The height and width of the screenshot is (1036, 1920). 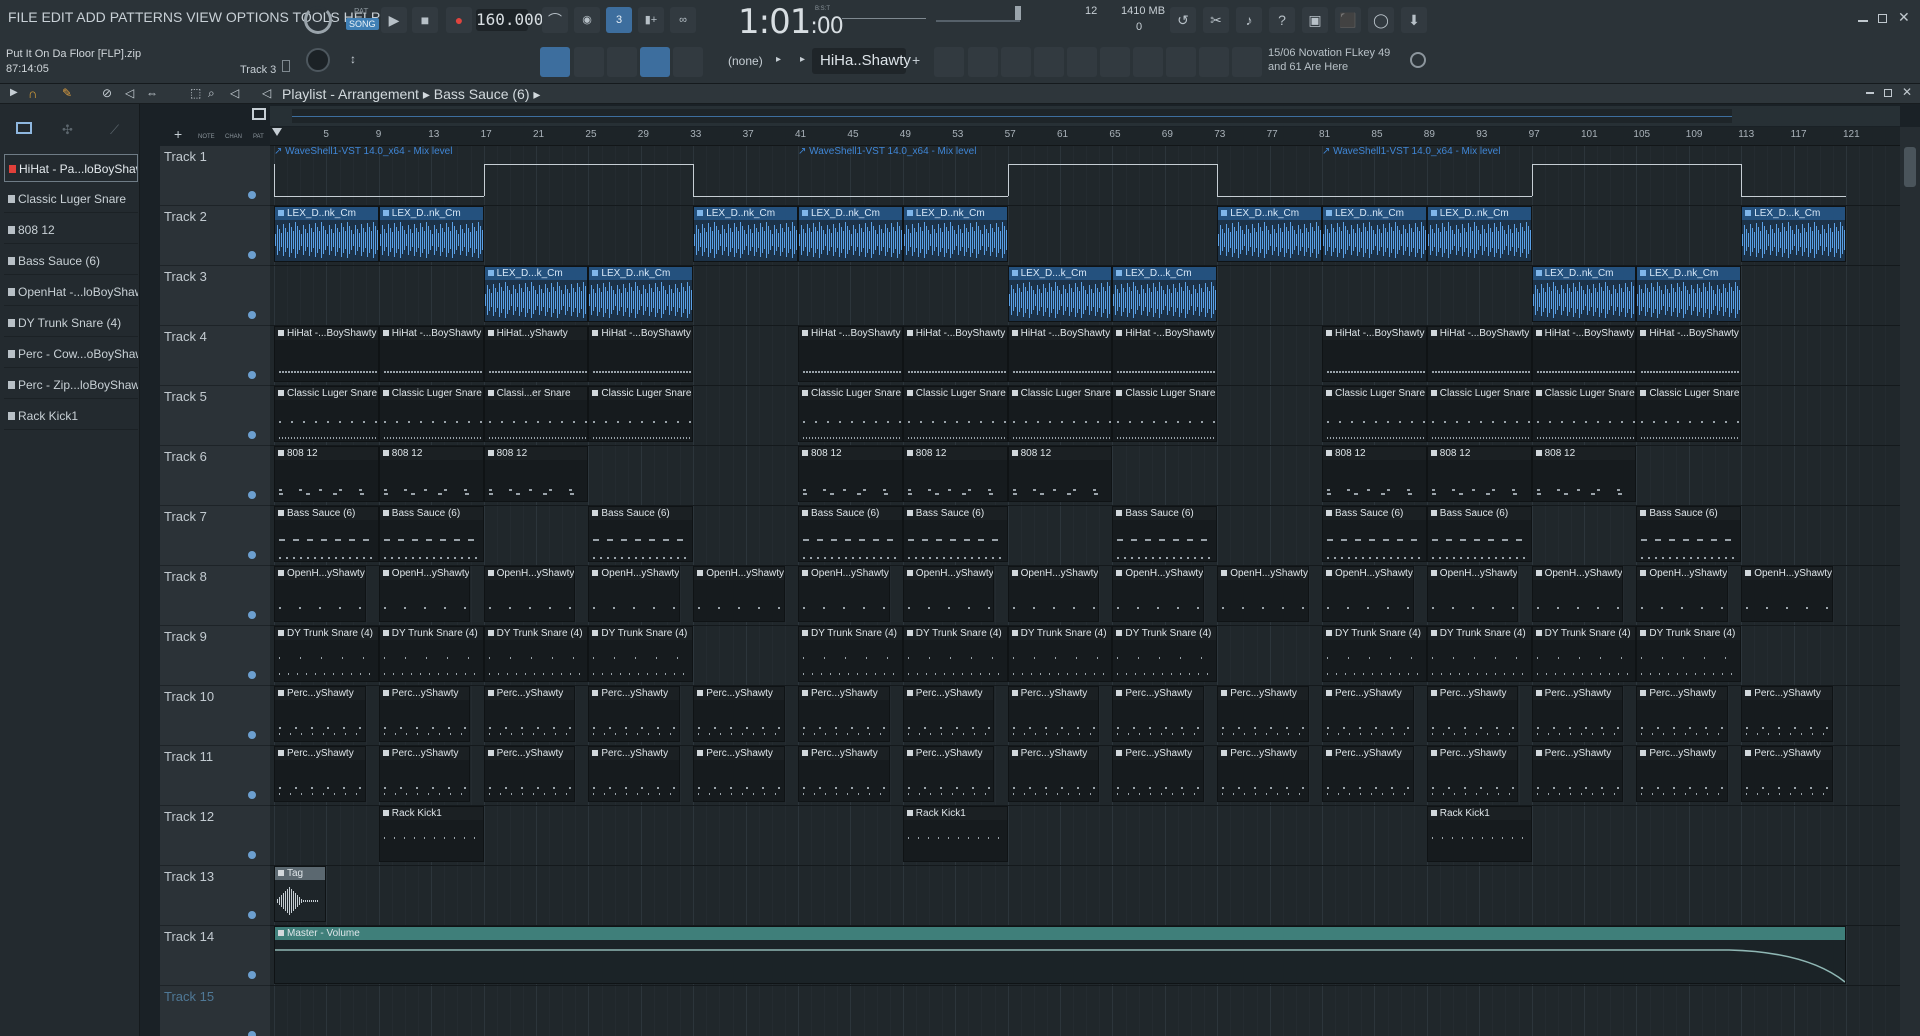 What do you see at coordinates (14, 92) in the screenshot?
I see `playlist-menu-arrow-icon: ▶` at bounding box center [14, 92].